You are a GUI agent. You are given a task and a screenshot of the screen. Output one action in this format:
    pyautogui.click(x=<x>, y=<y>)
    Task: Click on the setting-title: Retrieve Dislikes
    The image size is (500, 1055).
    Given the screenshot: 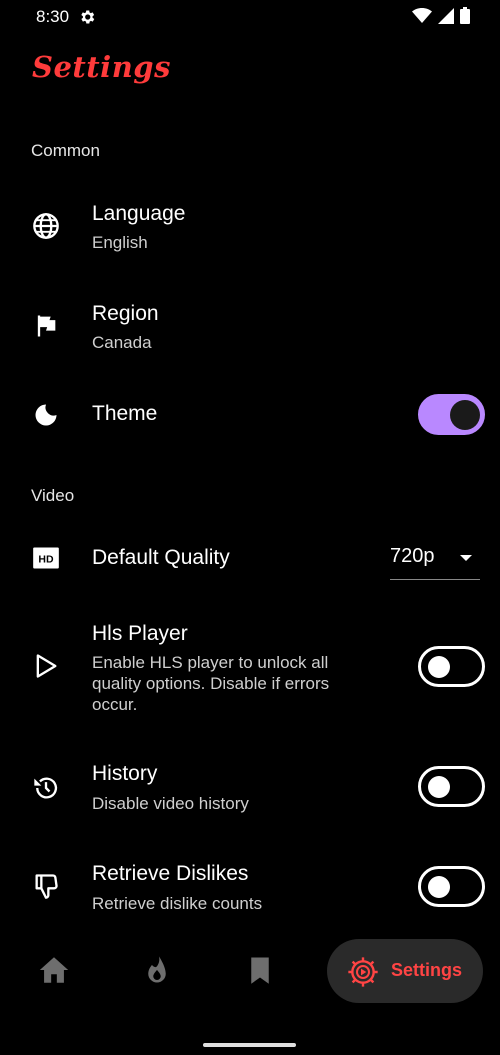 What is the action you would take?
    pyautogui.click(x=170, y=873)
    